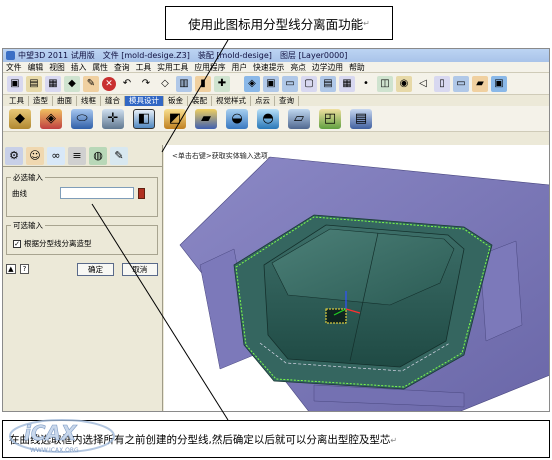 This screenshot has height=460, width=552. What do you see at coordinates (276, 24) in the screenshot?
I see `annotation-top-text: 使用此图标用分型线分离面功能` at bounding box center [276, 24].